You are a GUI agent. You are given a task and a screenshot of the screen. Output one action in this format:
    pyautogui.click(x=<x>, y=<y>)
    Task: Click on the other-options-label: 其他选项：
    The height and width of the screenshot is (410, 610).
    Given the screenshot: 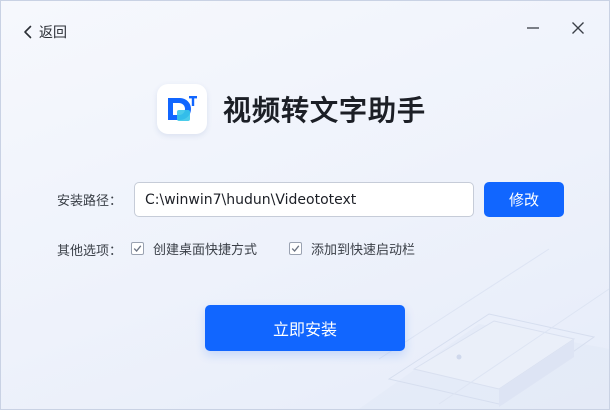 What is the action you would take?
    pyautogui.click(x=90, y=251)
    